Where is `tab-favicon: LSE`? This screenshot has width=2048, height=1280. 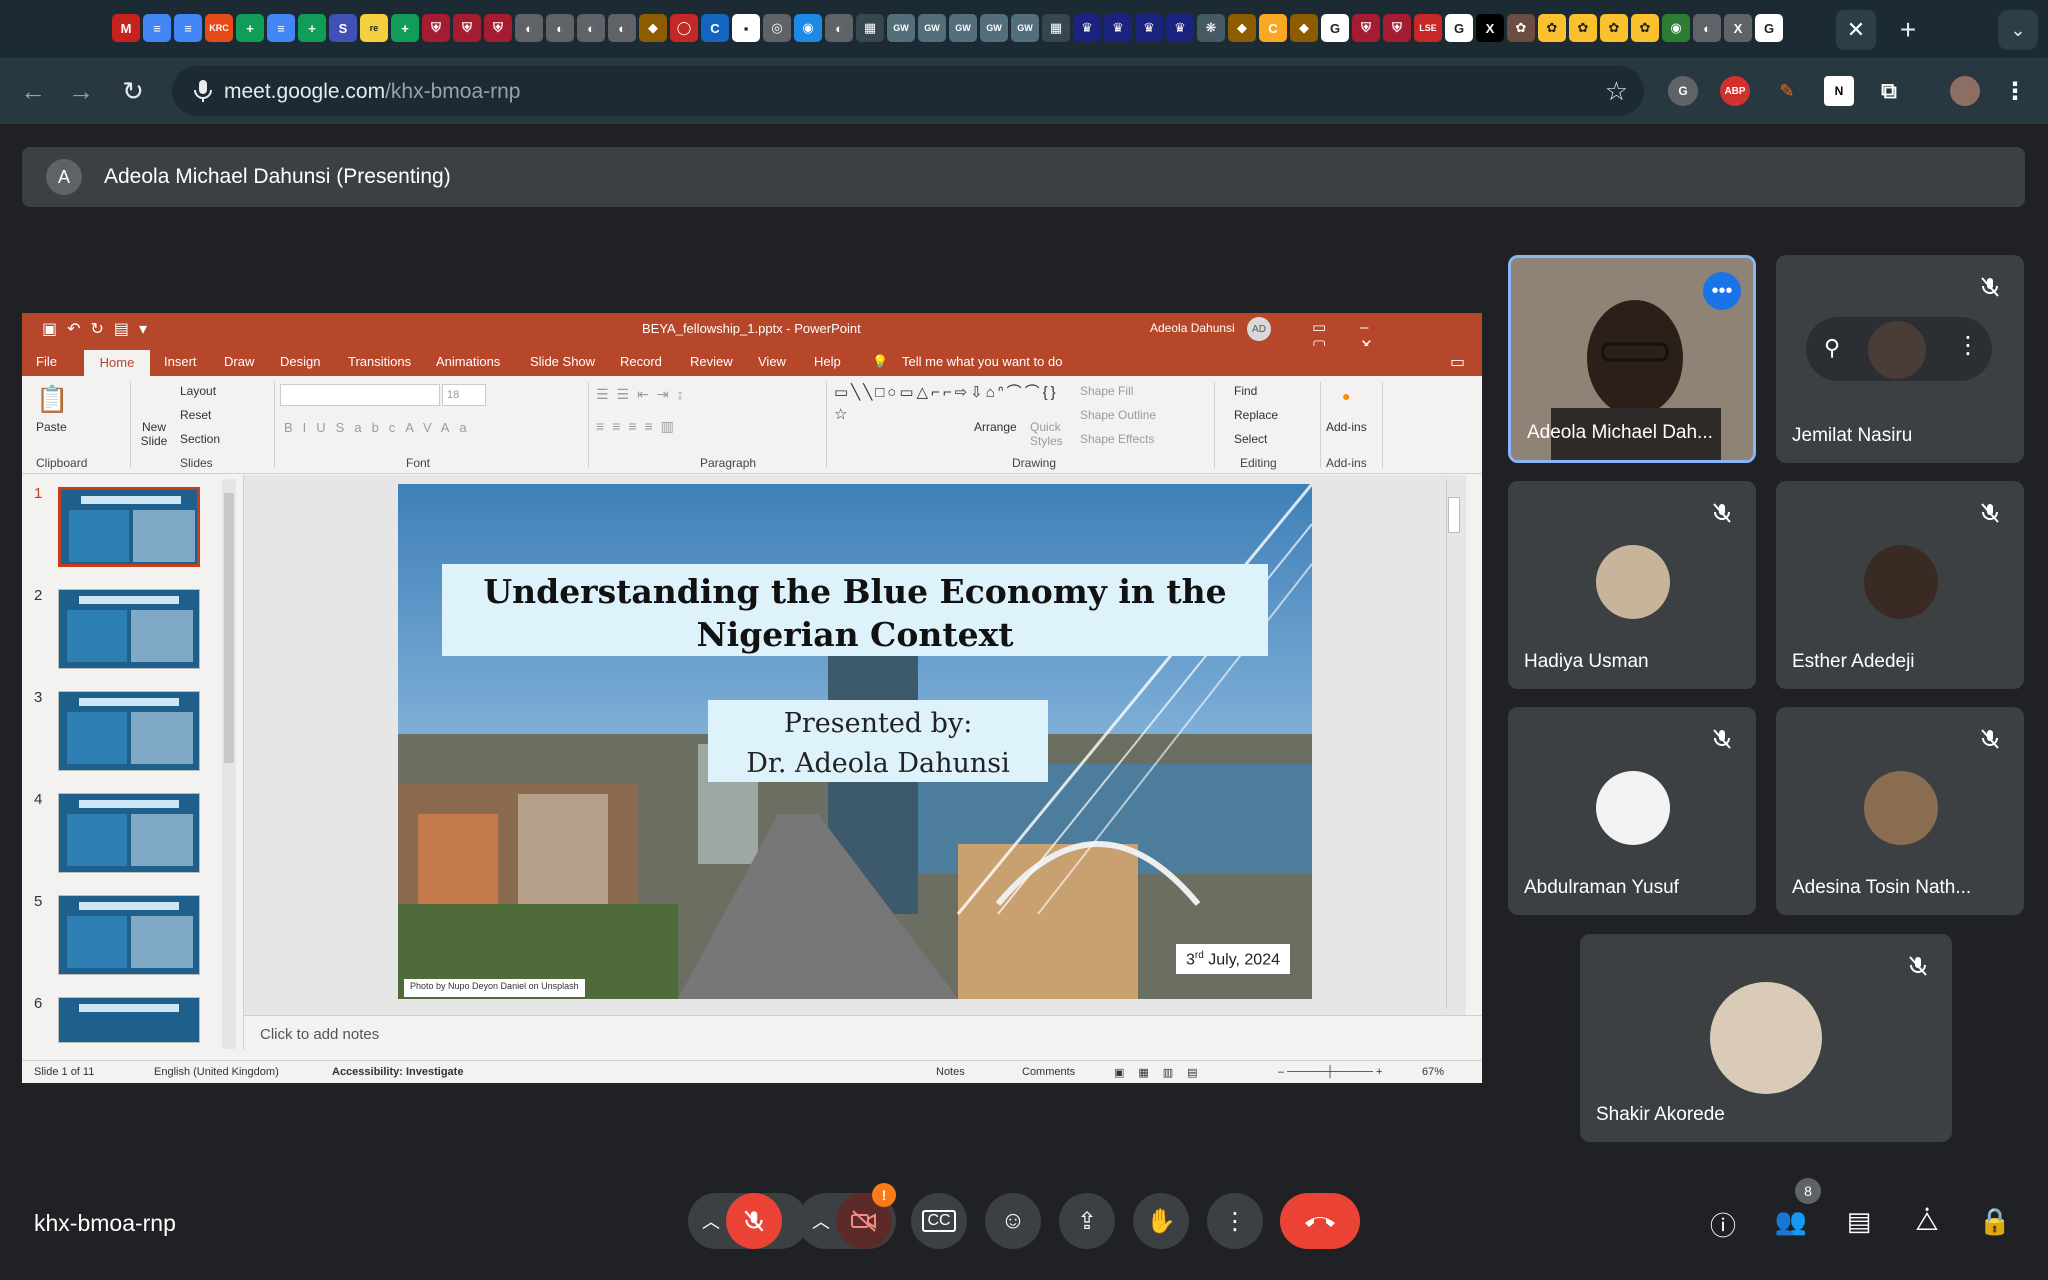
tab-favicon: LSE is located at coordinates (1428, 28).